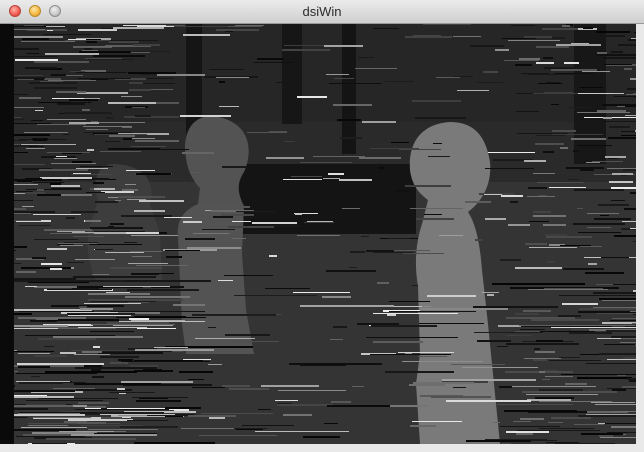  What do you see at coordinates (639, 447) in the screenshot?
I see `resize-grip` at bounding box center [639, 447].